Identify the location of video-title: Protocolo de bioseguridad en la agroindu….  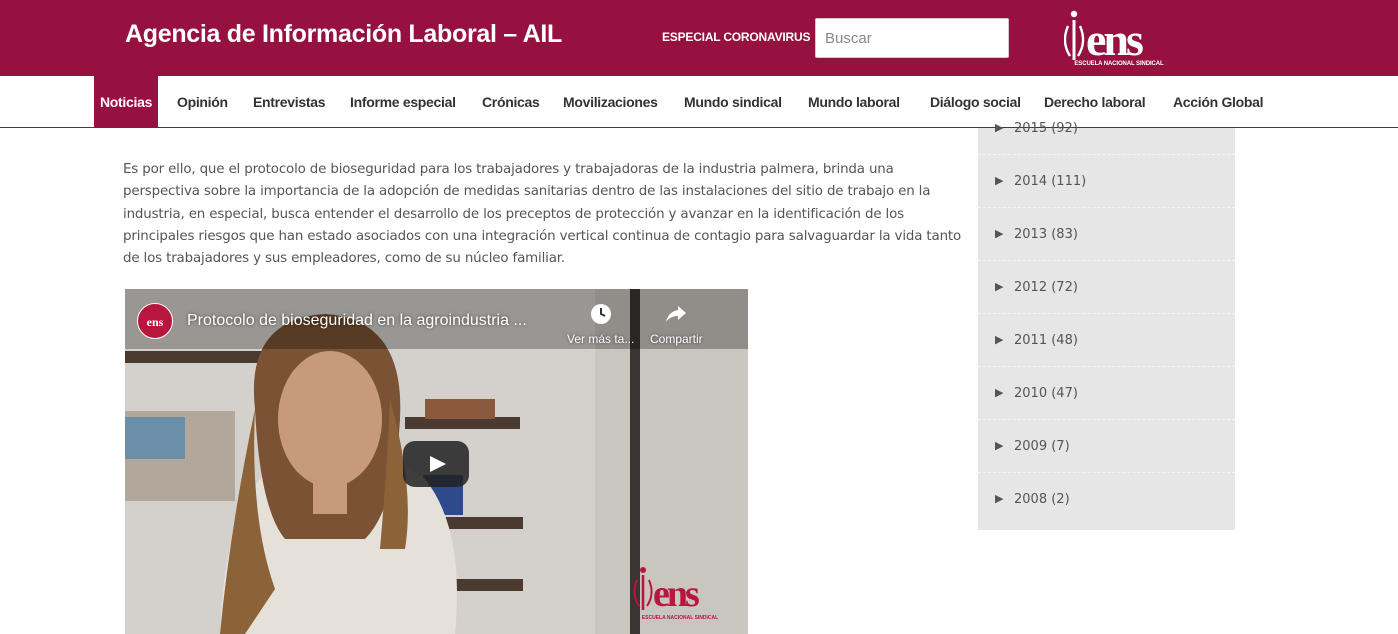
(357, 321).